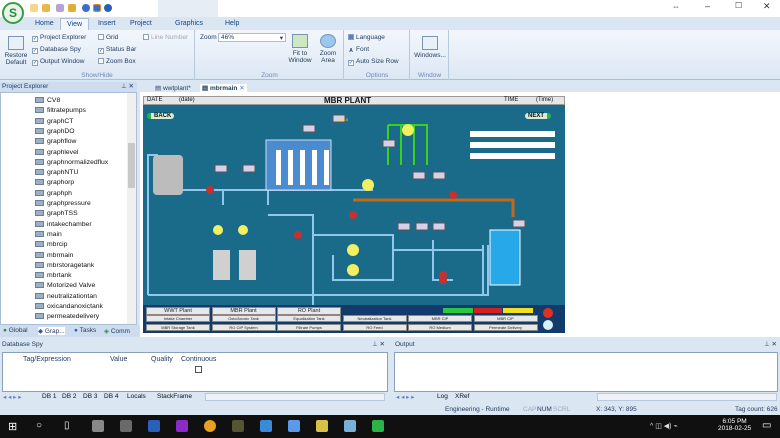 The height and width of the screenshot is (438, 780). Describe the element at coordinates (440, 327) in the screenshot. I see `nav-button: RO Medium` at that location.